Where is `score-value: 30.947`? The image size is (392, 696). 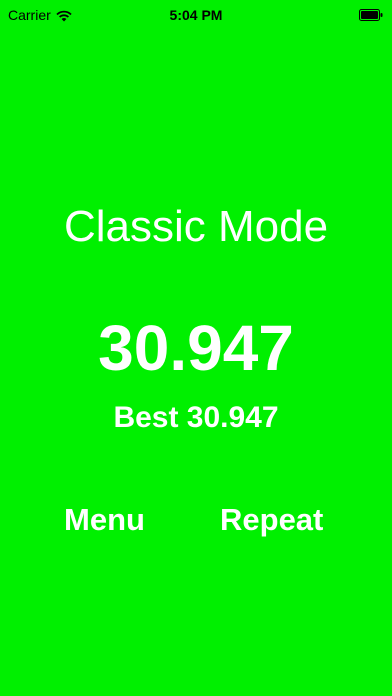 score-value: 30.947 is located at coordinates (196, 348).